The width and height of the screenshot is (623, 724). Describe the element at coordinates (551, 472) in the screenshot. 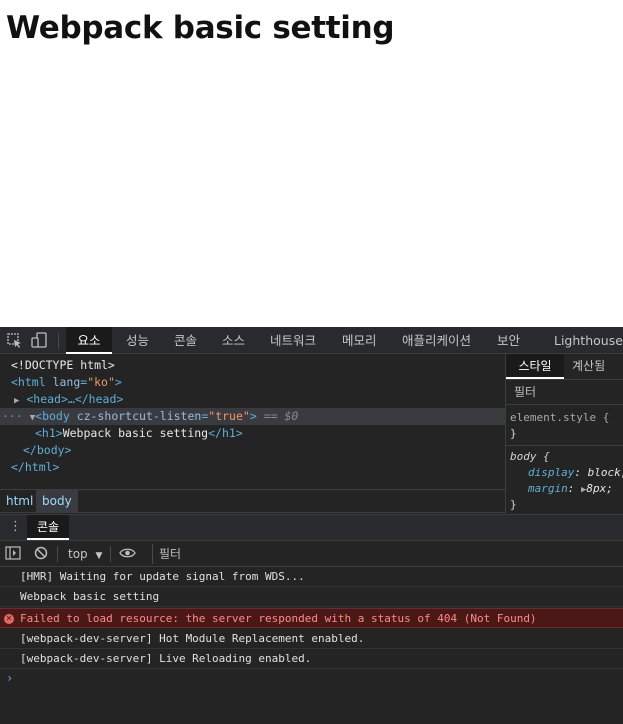

I see `prop-name: display` at that location.